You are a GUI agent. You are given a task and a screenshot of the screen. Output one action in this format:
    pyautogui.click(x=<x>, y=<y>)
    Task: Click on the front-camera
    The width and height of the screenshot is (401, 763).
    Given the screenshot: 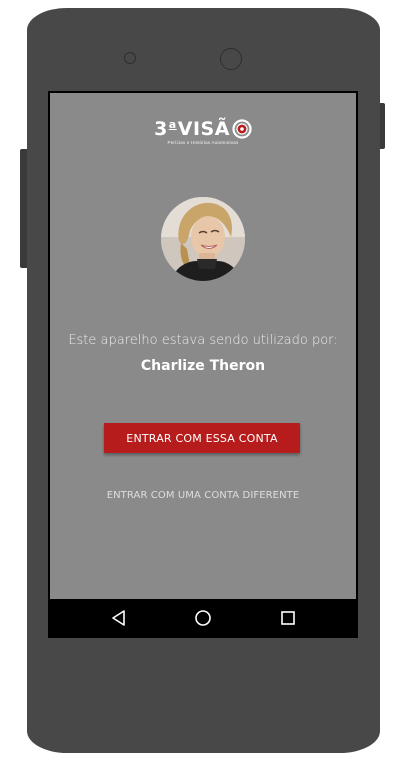 What is the action you would take?
    pyautogui.click(x=231, y=59)
    